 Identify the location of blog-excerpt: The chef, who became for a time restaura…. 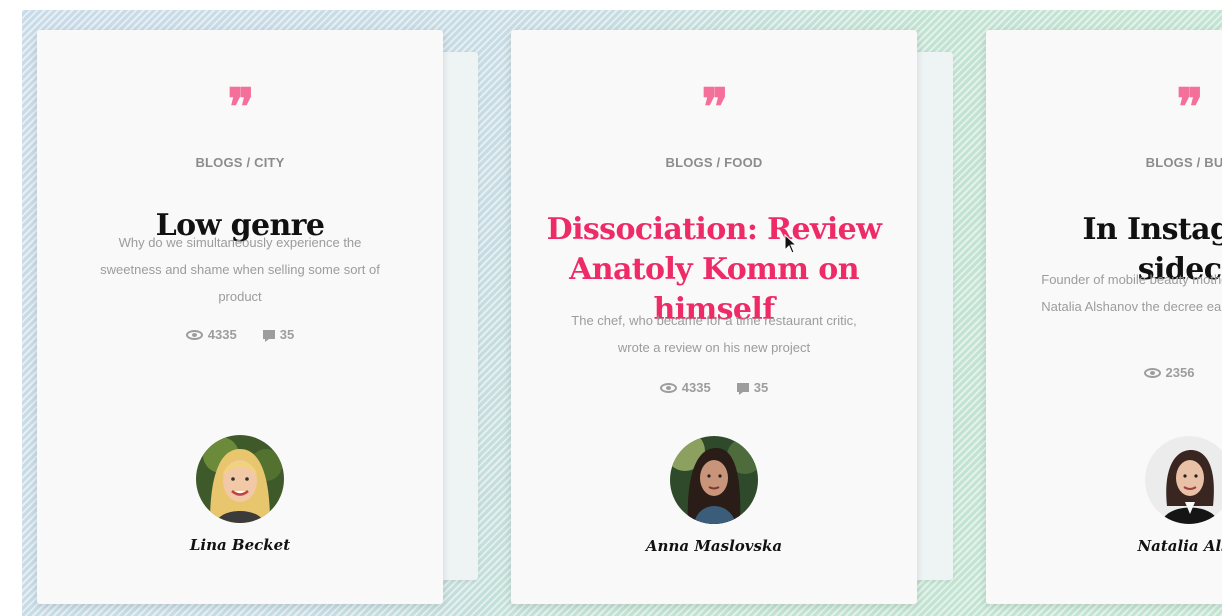
(714, 334).